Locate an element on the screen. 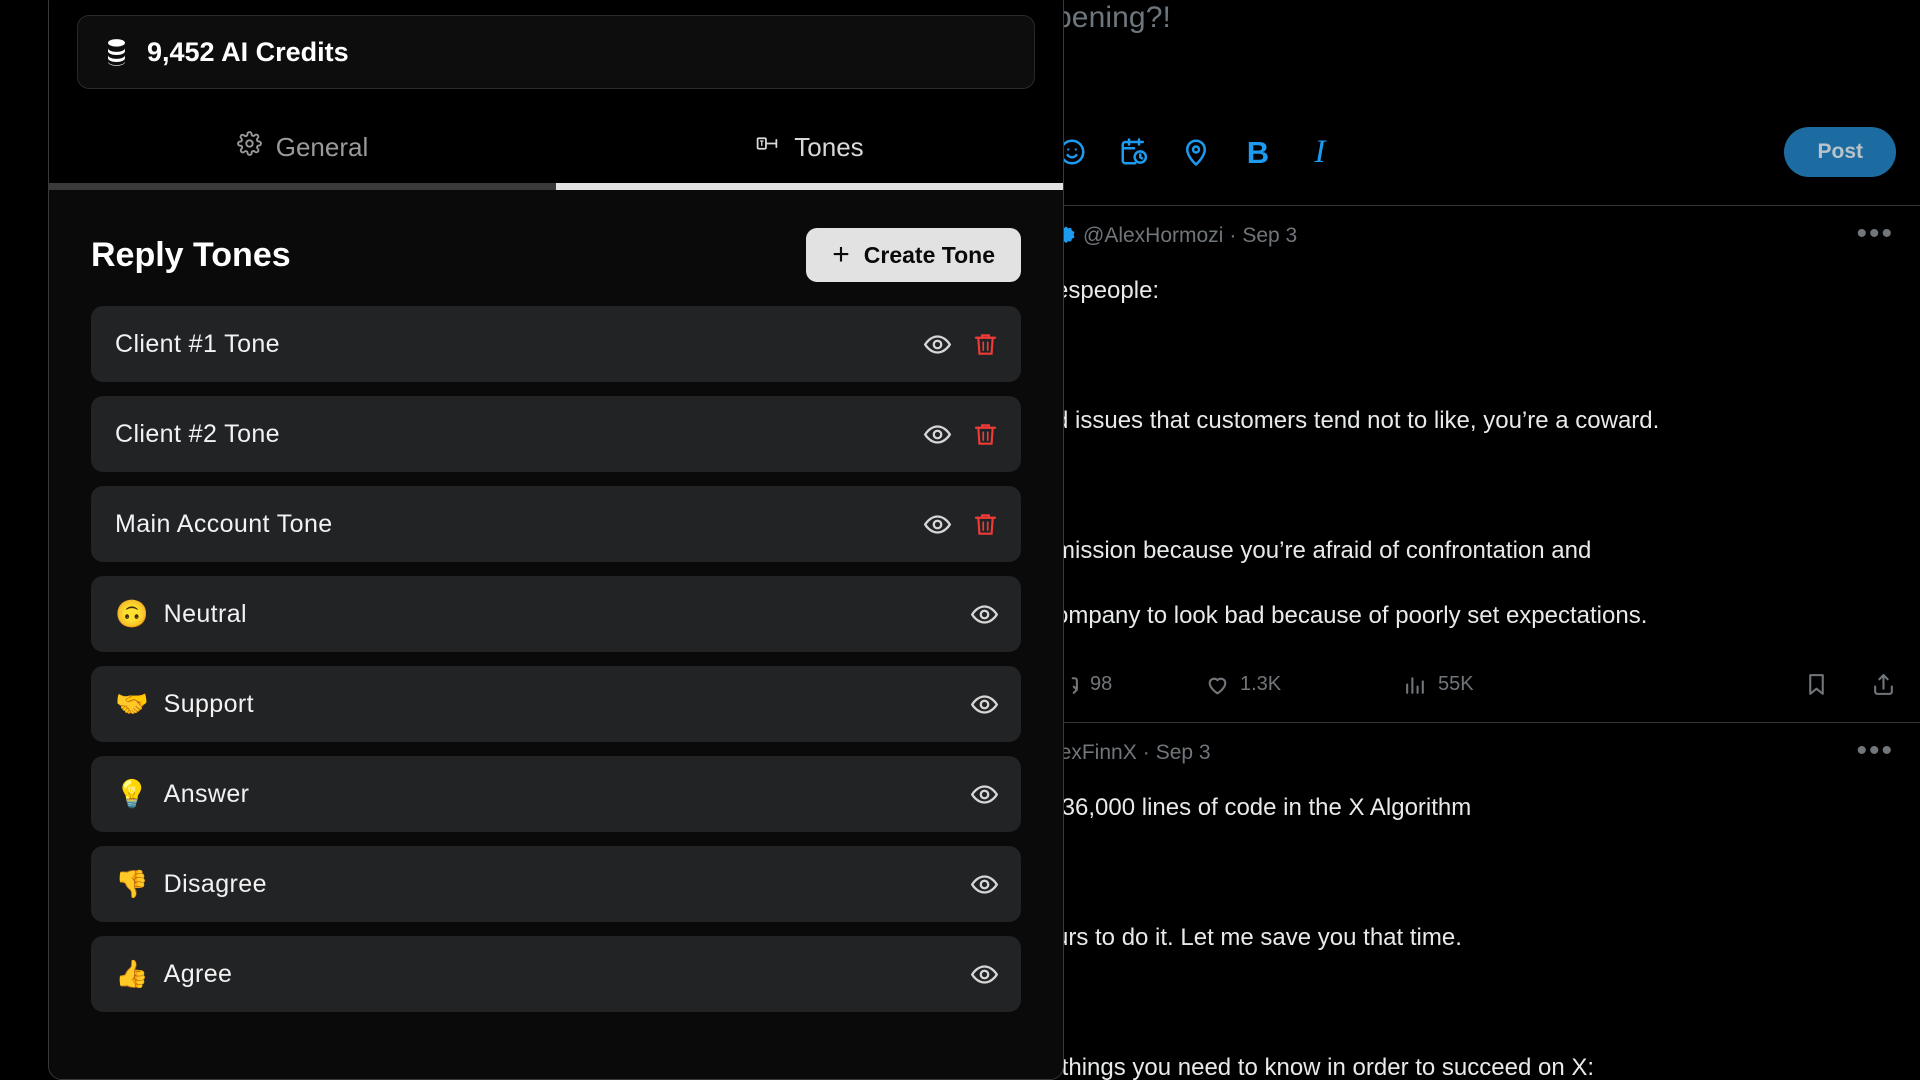 Image resolution: width=1920 pixels, height=1080 pixels. tone-emoji-icon: 🙃 is located at coordinates (132, 613).